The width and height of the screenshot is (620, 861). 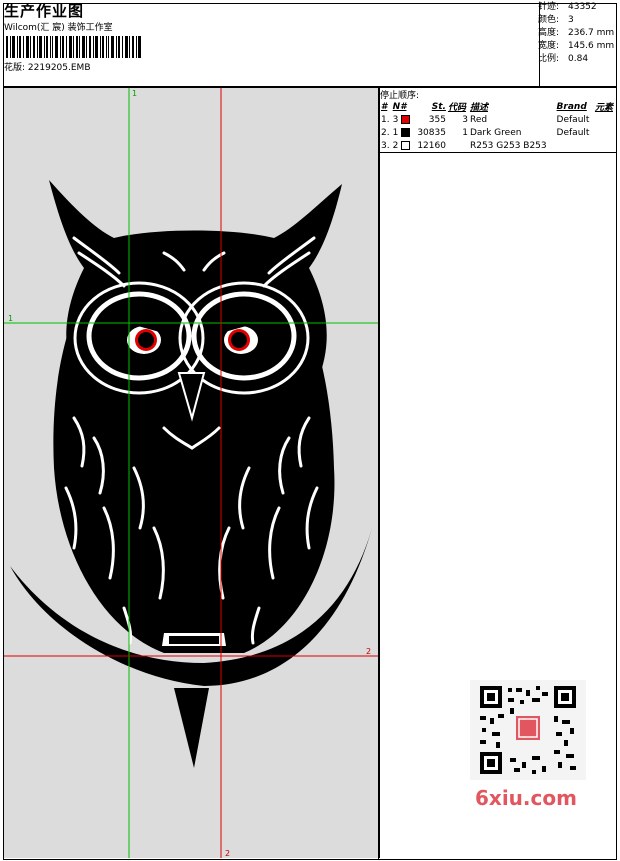 What do you see at coordinates (603, 108) in the screenshot?
I see `col-header-element: 元素` at bounding box center [603, 108].